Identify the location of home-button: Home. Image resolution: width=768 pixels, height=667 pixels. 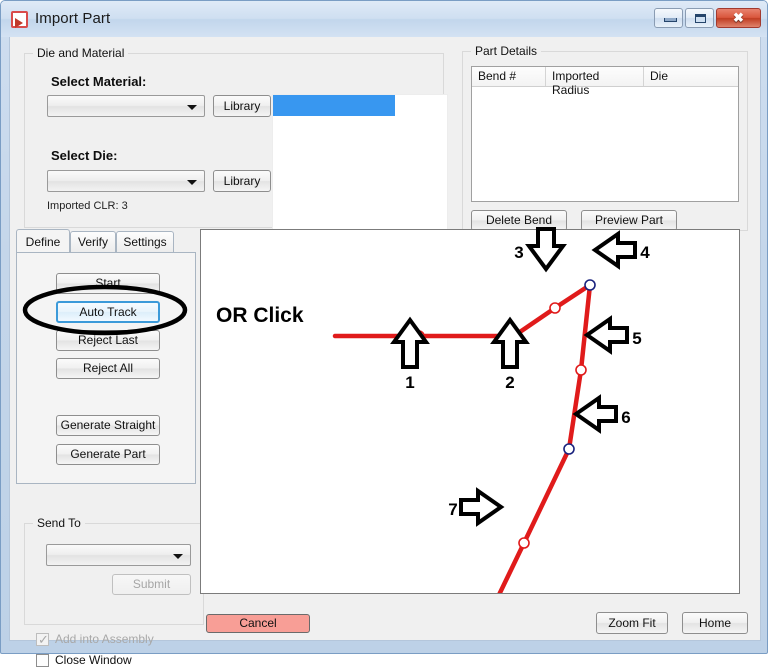
(715, 623).